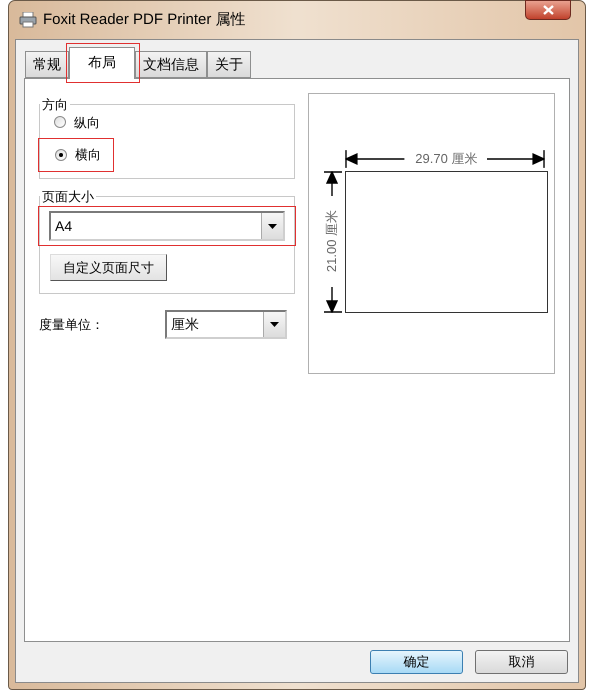  I want to click on close-button, so click(548, 10).